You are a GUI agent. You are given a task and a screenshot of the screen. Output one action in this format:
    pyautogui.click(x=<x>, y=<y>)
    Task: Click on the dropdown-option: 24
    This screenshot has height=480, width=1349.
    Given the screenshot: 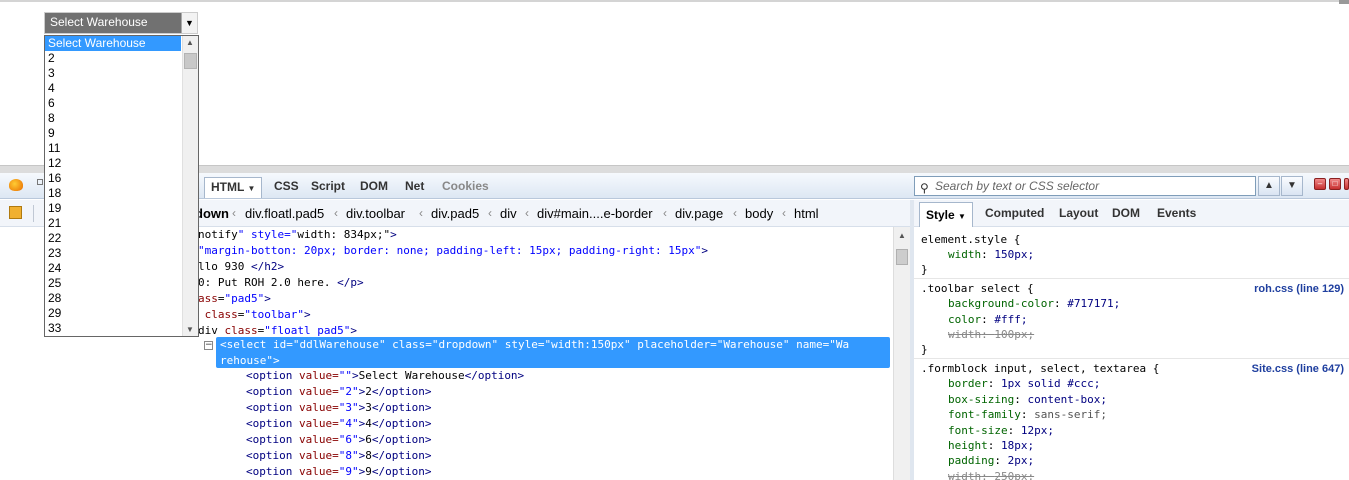 What is the action you would take?
    pyautogui.click(x=113, y=268)
    